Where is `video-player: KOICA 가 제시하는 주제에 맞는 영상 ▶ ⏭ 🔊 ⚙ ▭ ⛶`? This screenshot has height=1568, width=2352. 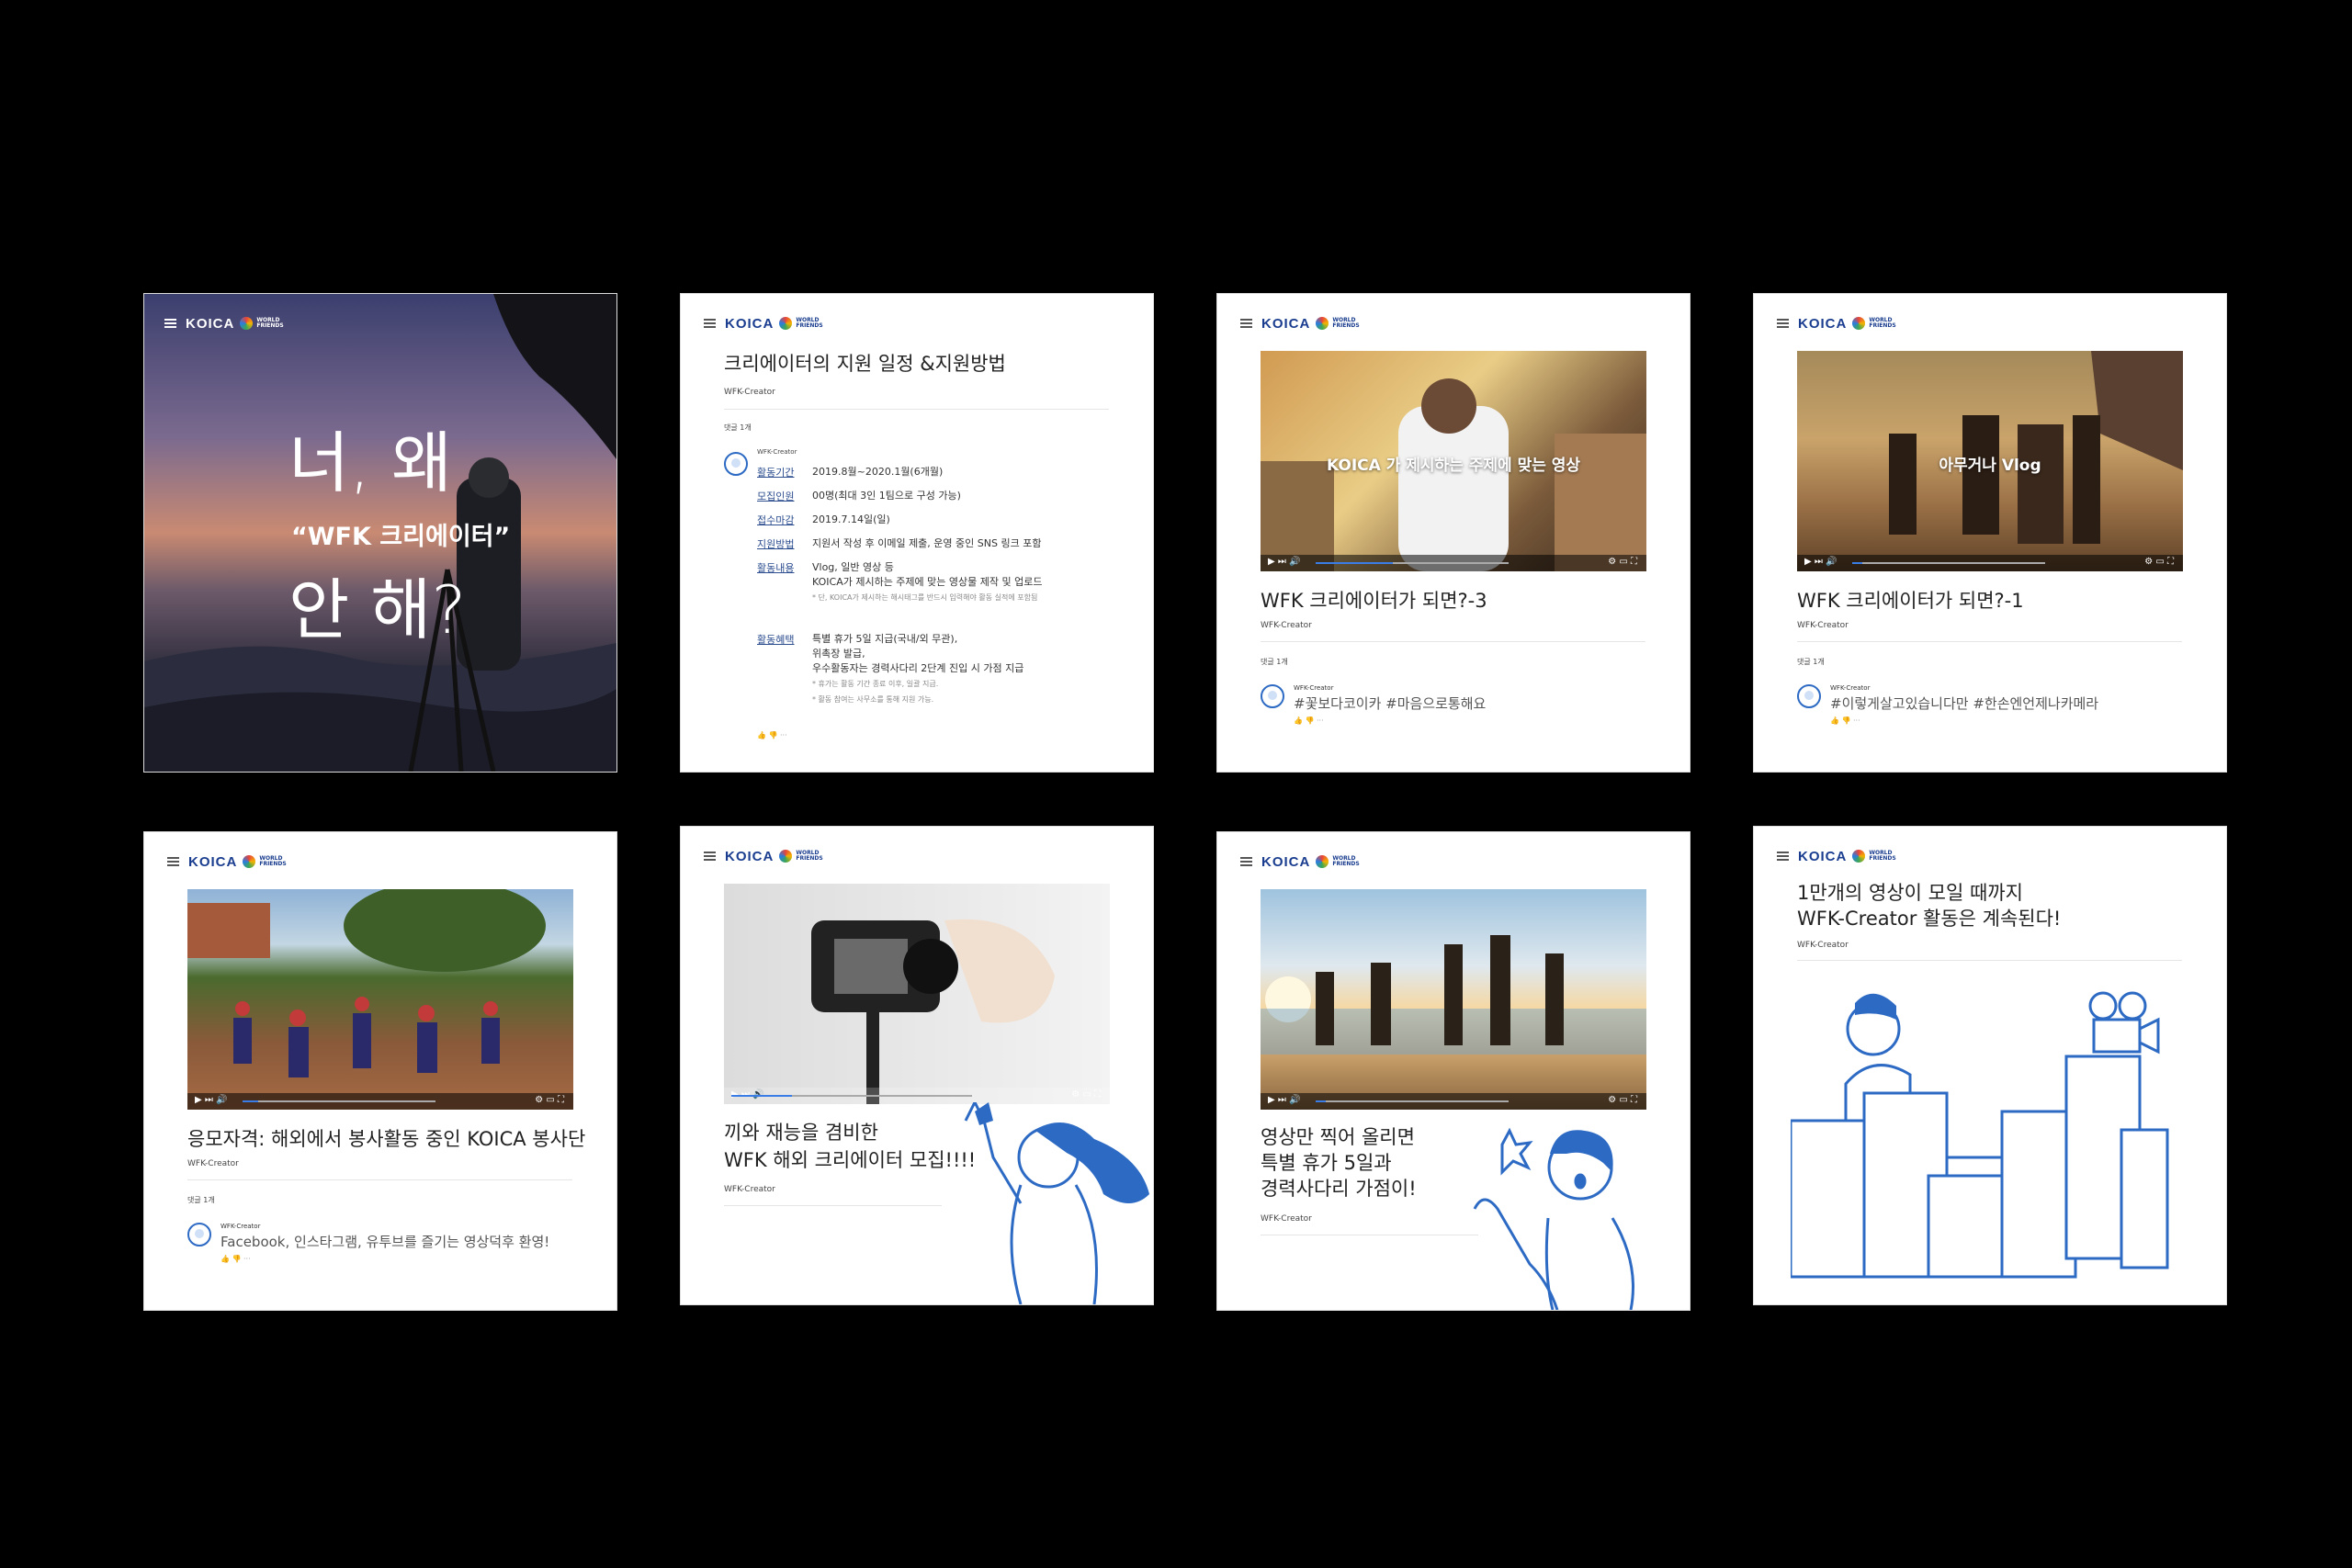 video-player: KOICA 가 제시하는 주제에 맞는 영상 ▶ ⏭ 🔊 ⚙ ▭ ⛶ is located at coordinates (1454, 461).